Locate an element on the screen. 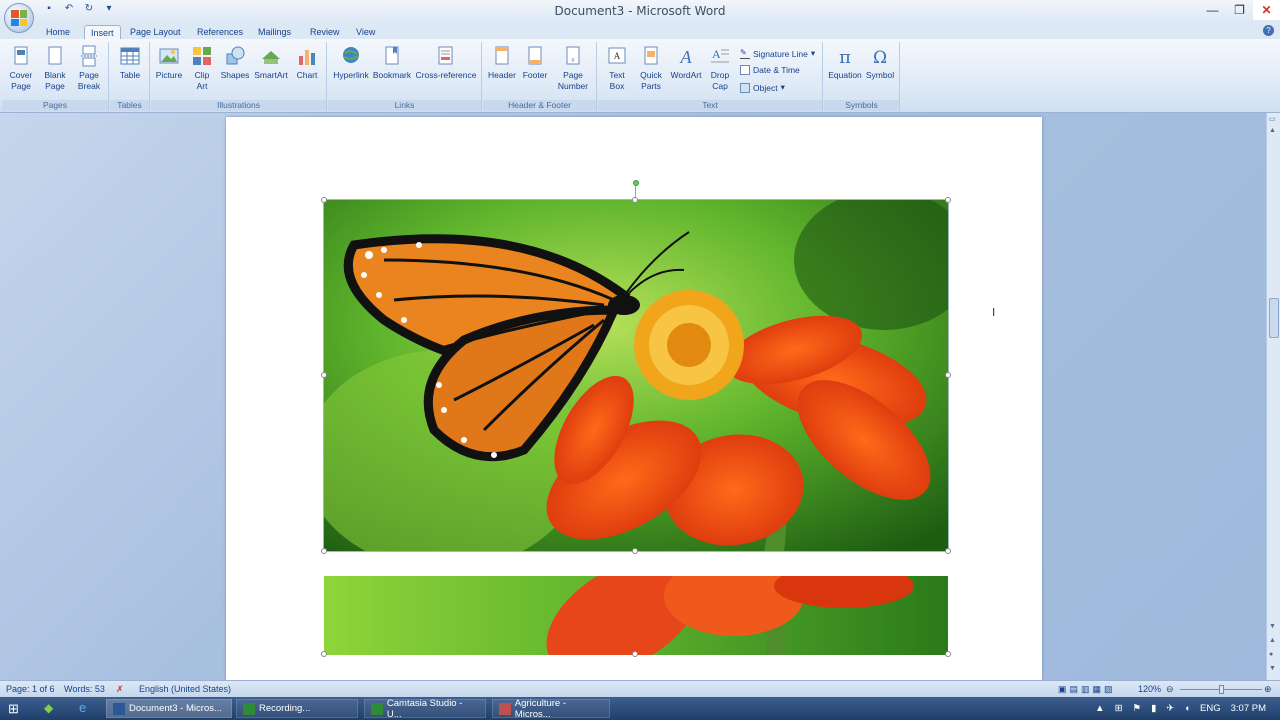 The width and height of the screenshot is (1280, 720). resize-handle-ne is located at coordinates (948, 200).